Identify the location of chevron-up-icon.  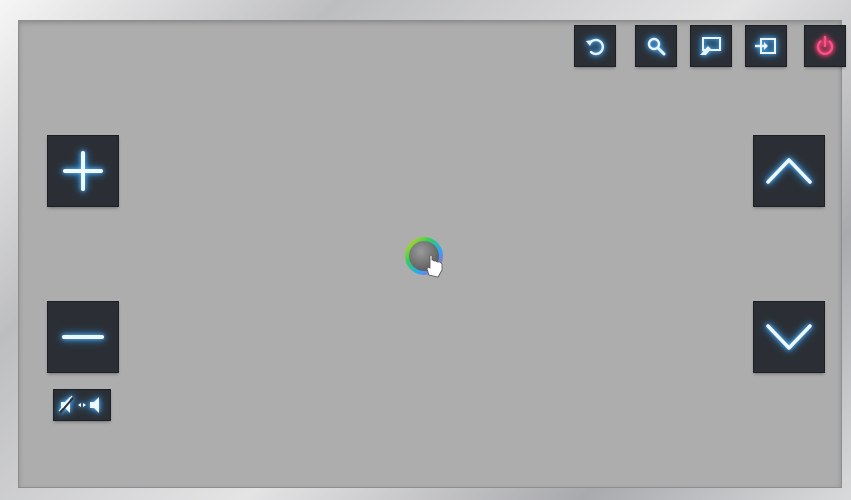
(789, 171).